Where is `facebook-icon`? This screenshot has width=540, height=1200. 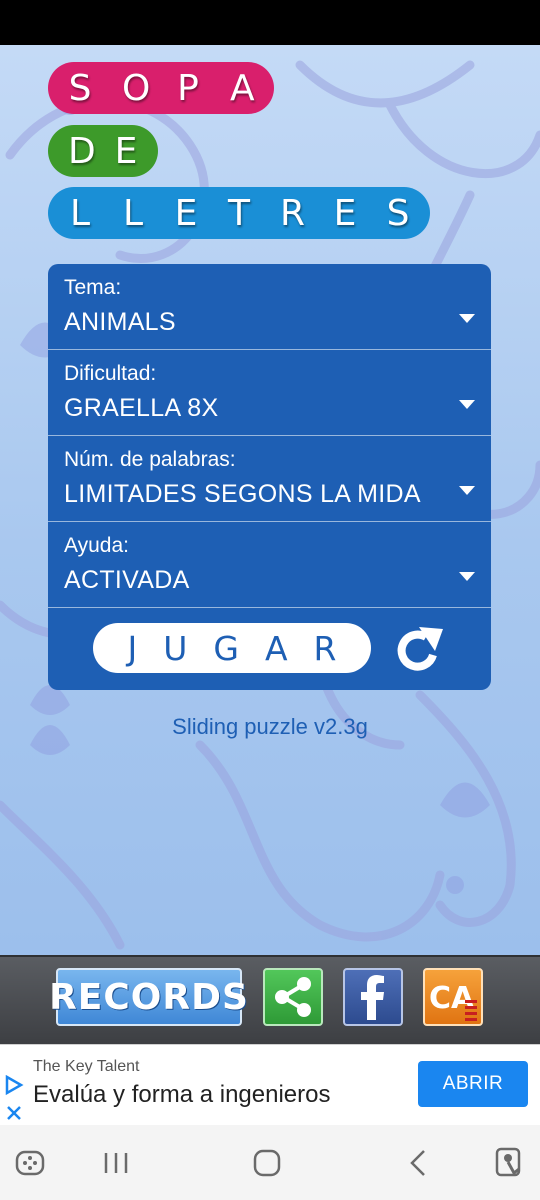
facebook-icon is located at coordinates (372, 997).